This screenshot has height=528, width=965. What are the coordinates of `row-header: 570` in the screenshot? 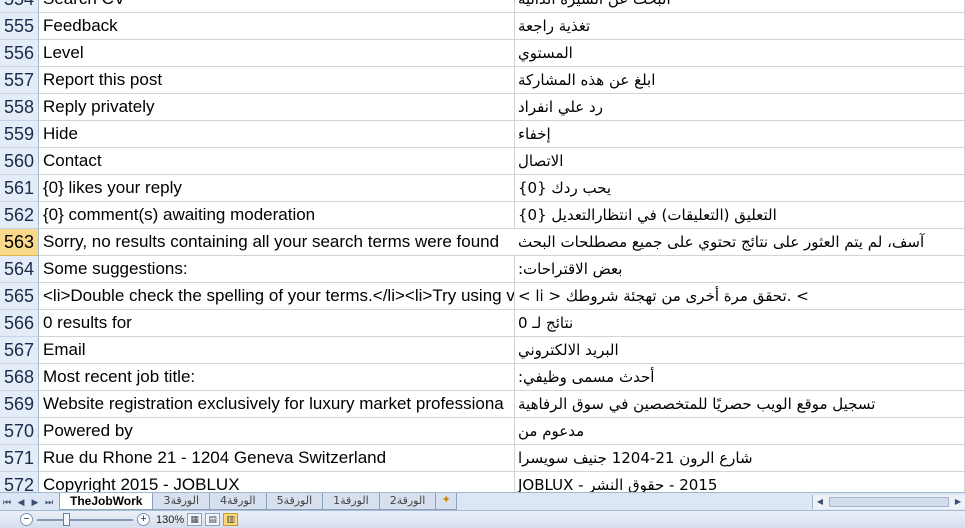 It's located at (19, 431).